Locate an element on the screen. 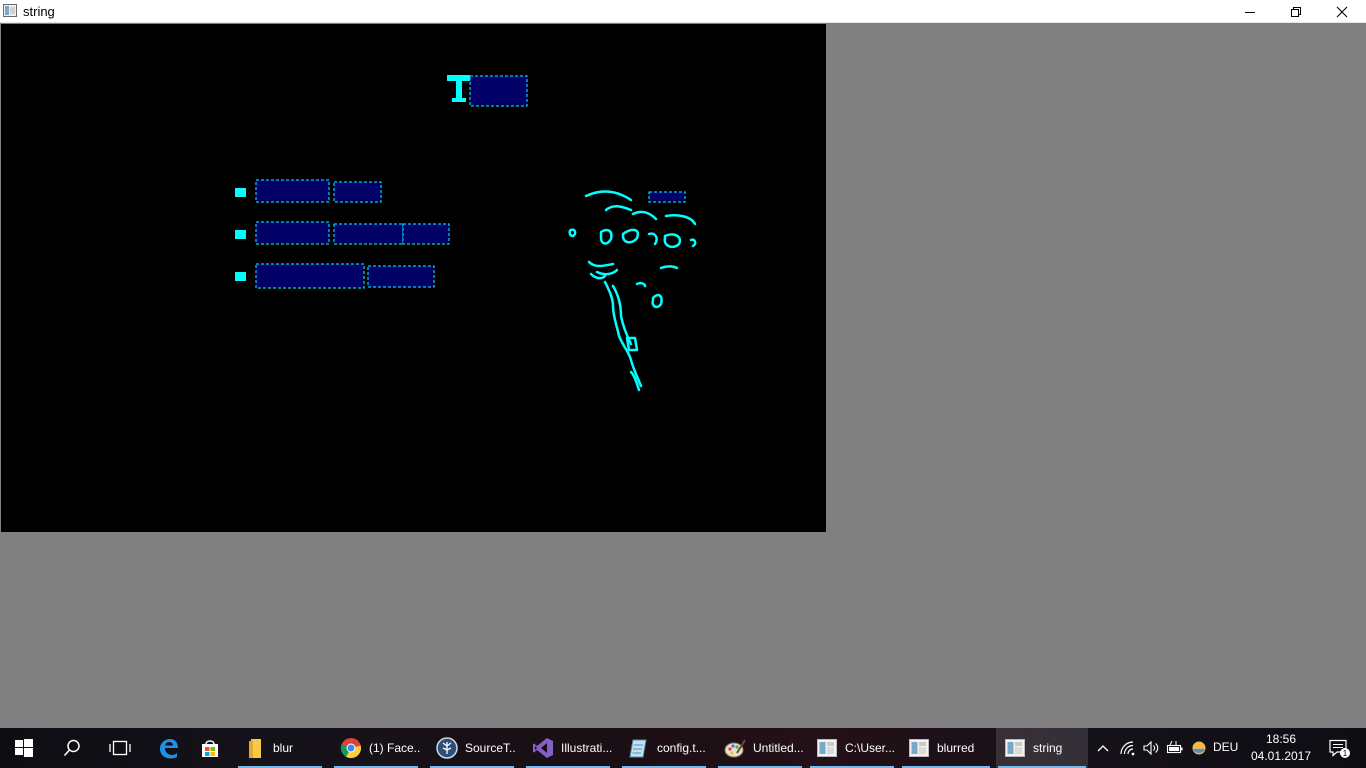  edge-browser-button is located at coordinates (168, 748).